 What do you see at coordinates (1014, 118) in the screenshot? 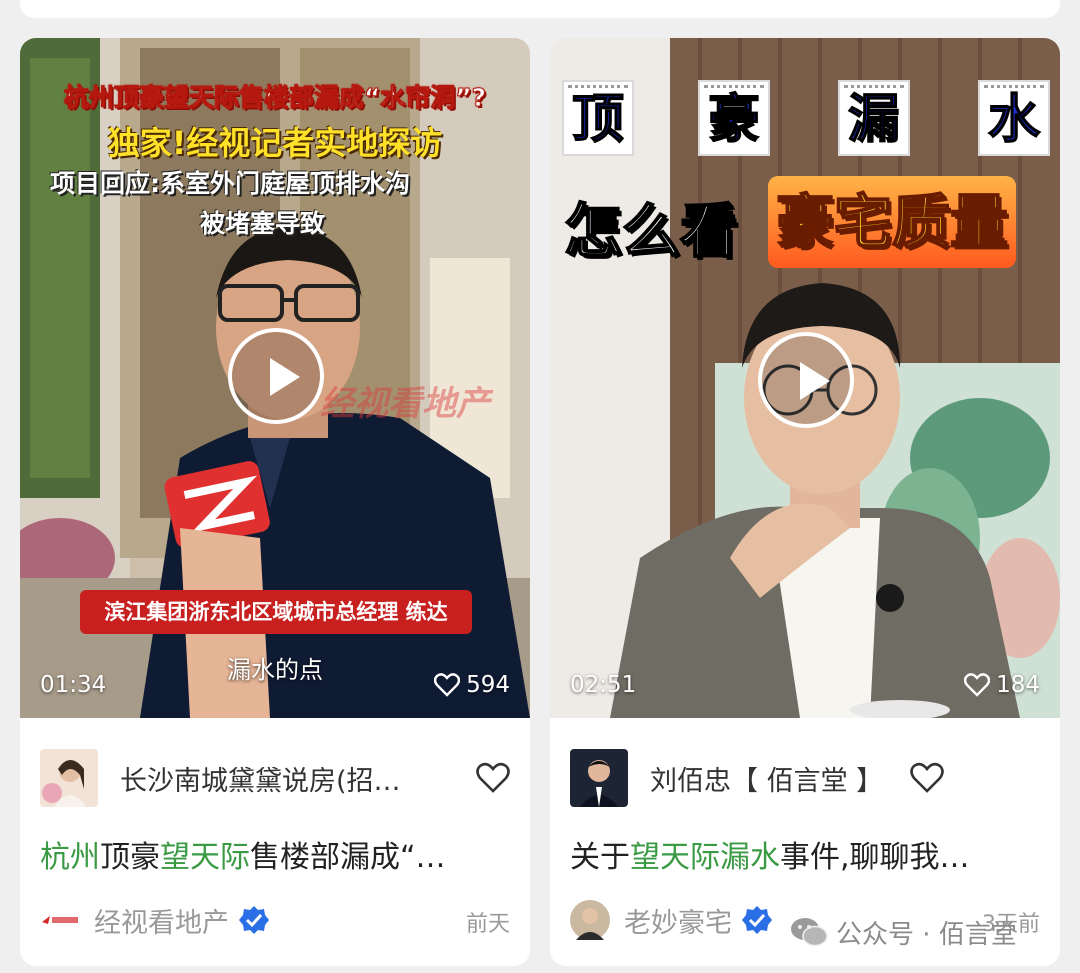
I see `title-tile: 水` at bounding box center [1014, 118].